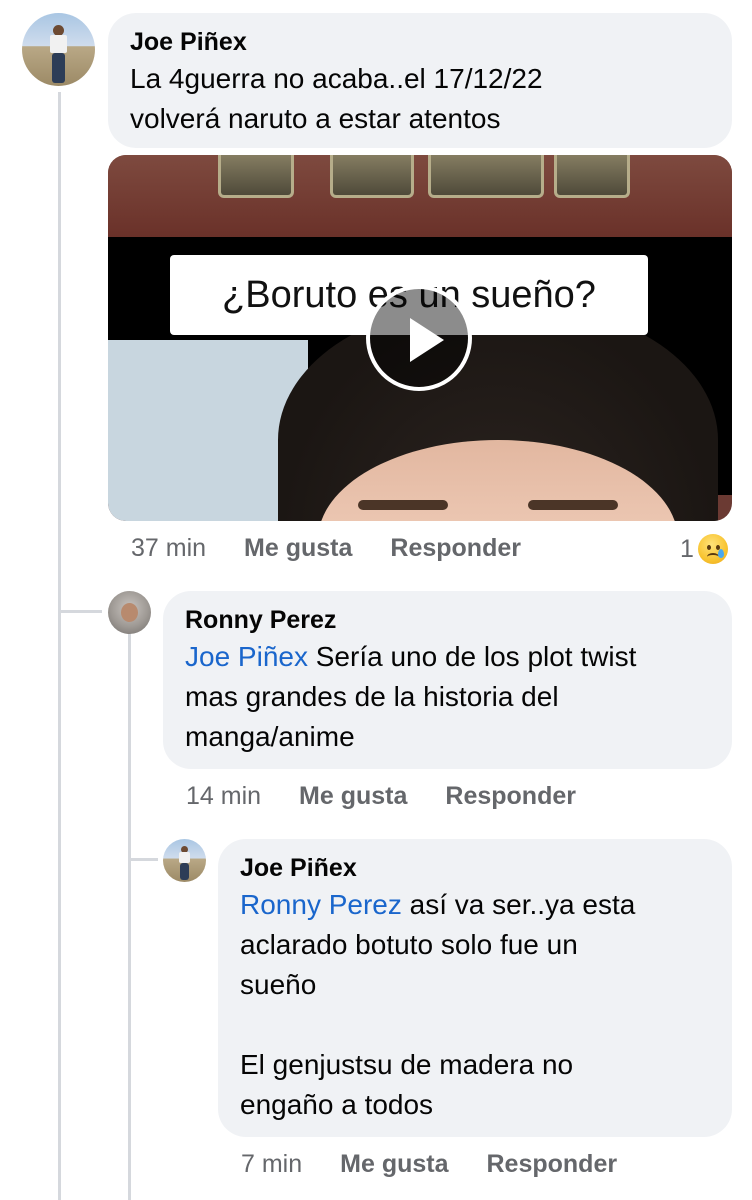  What do you see at coordinates (427, 340) in the screenshot?
I see `play-icon` at bounding box center [427, 340].